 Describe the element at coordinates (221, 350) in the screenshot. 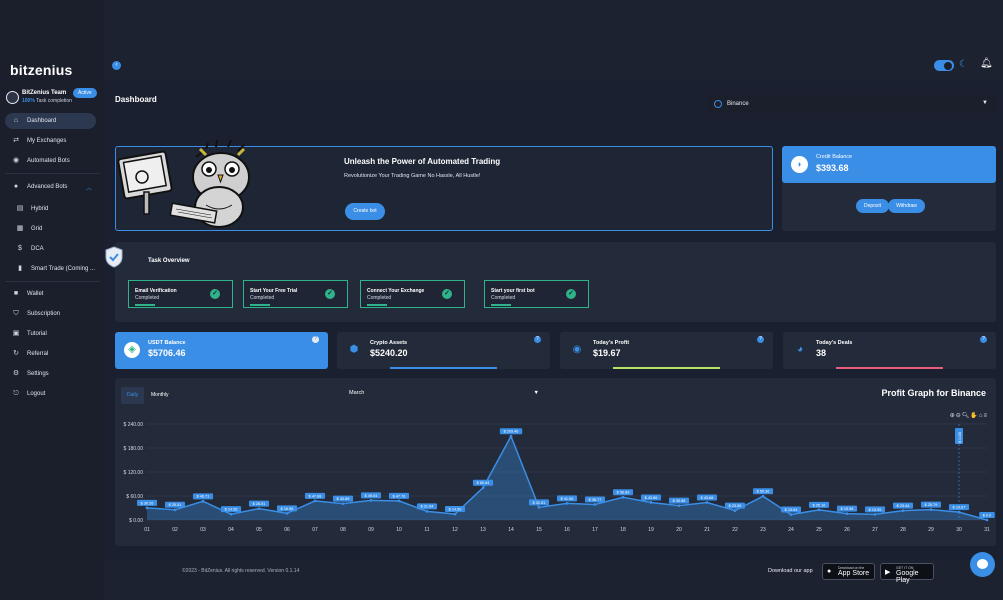

I see `usdt-balance-card: ◈ USDT Balance $5706.46 ?` at that location.